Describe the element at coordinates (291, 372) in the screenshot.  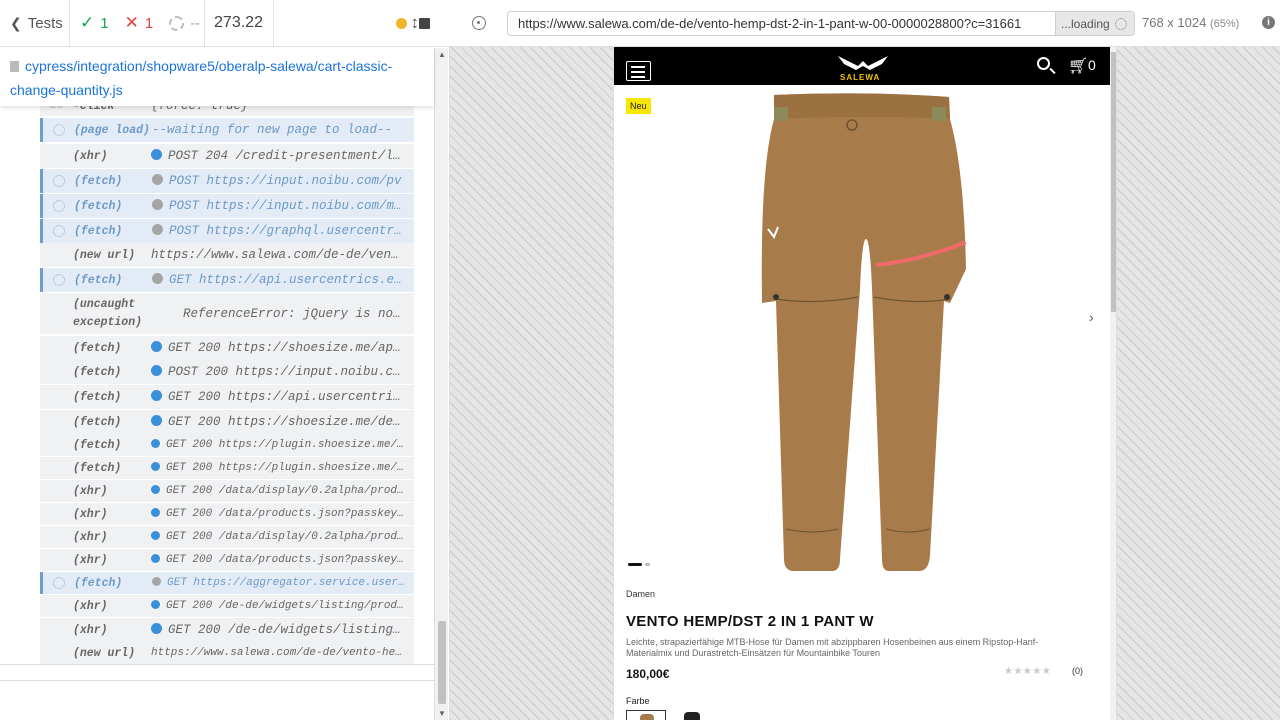
I see `command-message-text: POST 200 https://input.noibu.com/pv_part` at that location.